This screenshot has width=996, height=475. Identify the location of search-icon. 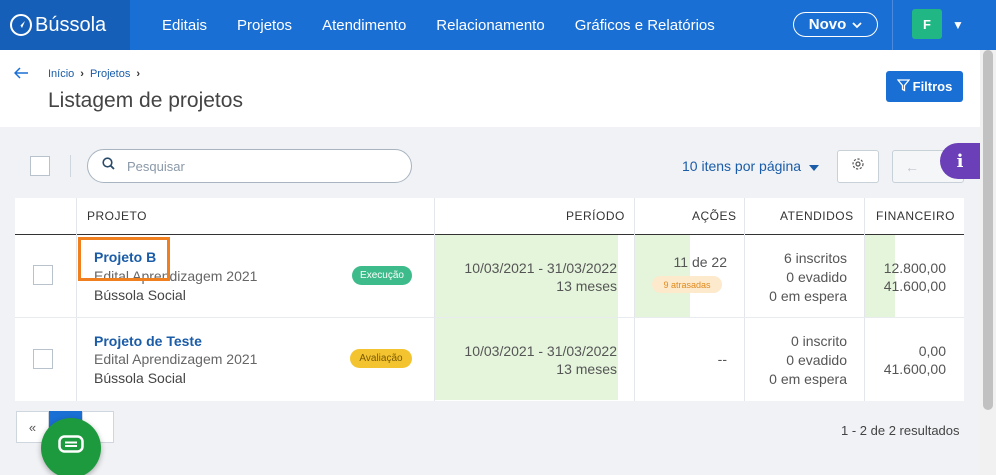
(108, 166).